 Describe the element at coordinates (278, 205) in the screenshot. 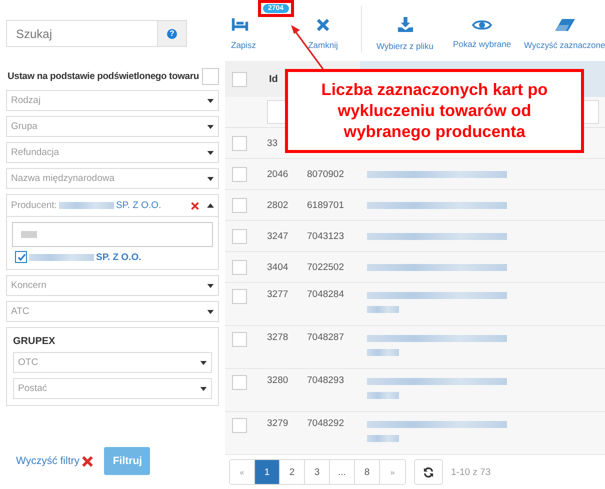

I see `table-cell-text: 2802` at that location.